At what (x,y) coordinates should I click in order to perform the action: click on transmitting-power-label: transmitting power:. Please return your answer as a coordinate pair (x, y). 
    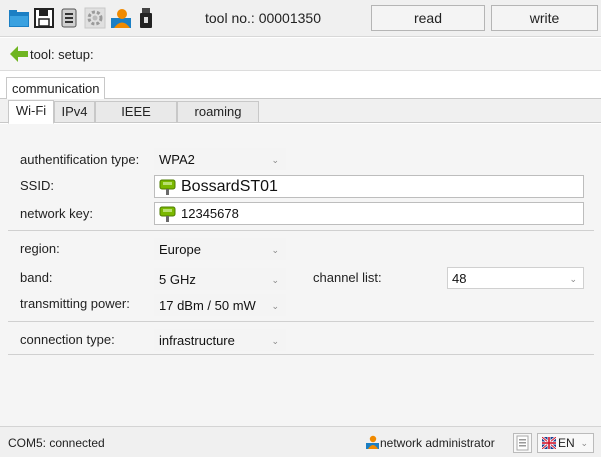
    Looking at the image, I should click on (75, 303).